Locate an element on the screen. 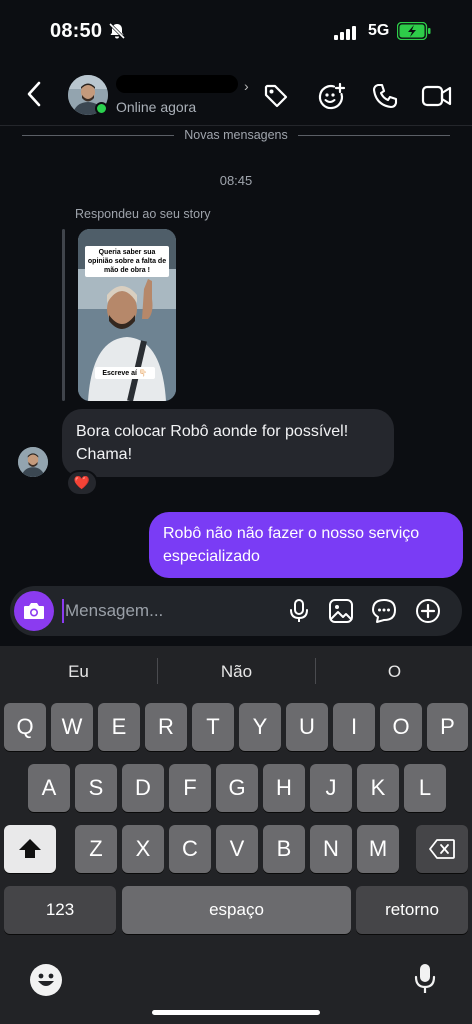 This screenshot has height=1024, width=472. backspace-key is located at coordinates (442, 849).